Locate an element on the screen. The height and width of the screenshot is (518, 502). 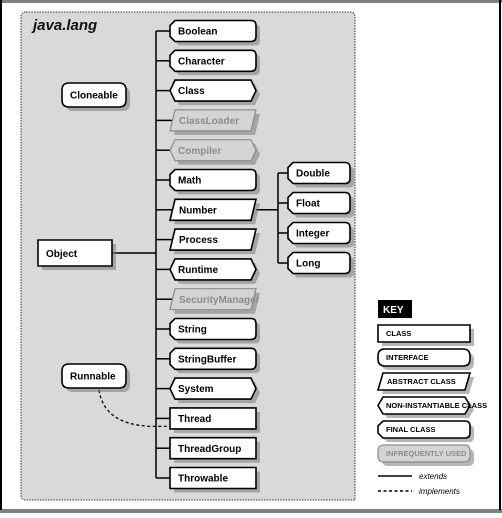
node-label: Character is located at coordinates (201, 61).